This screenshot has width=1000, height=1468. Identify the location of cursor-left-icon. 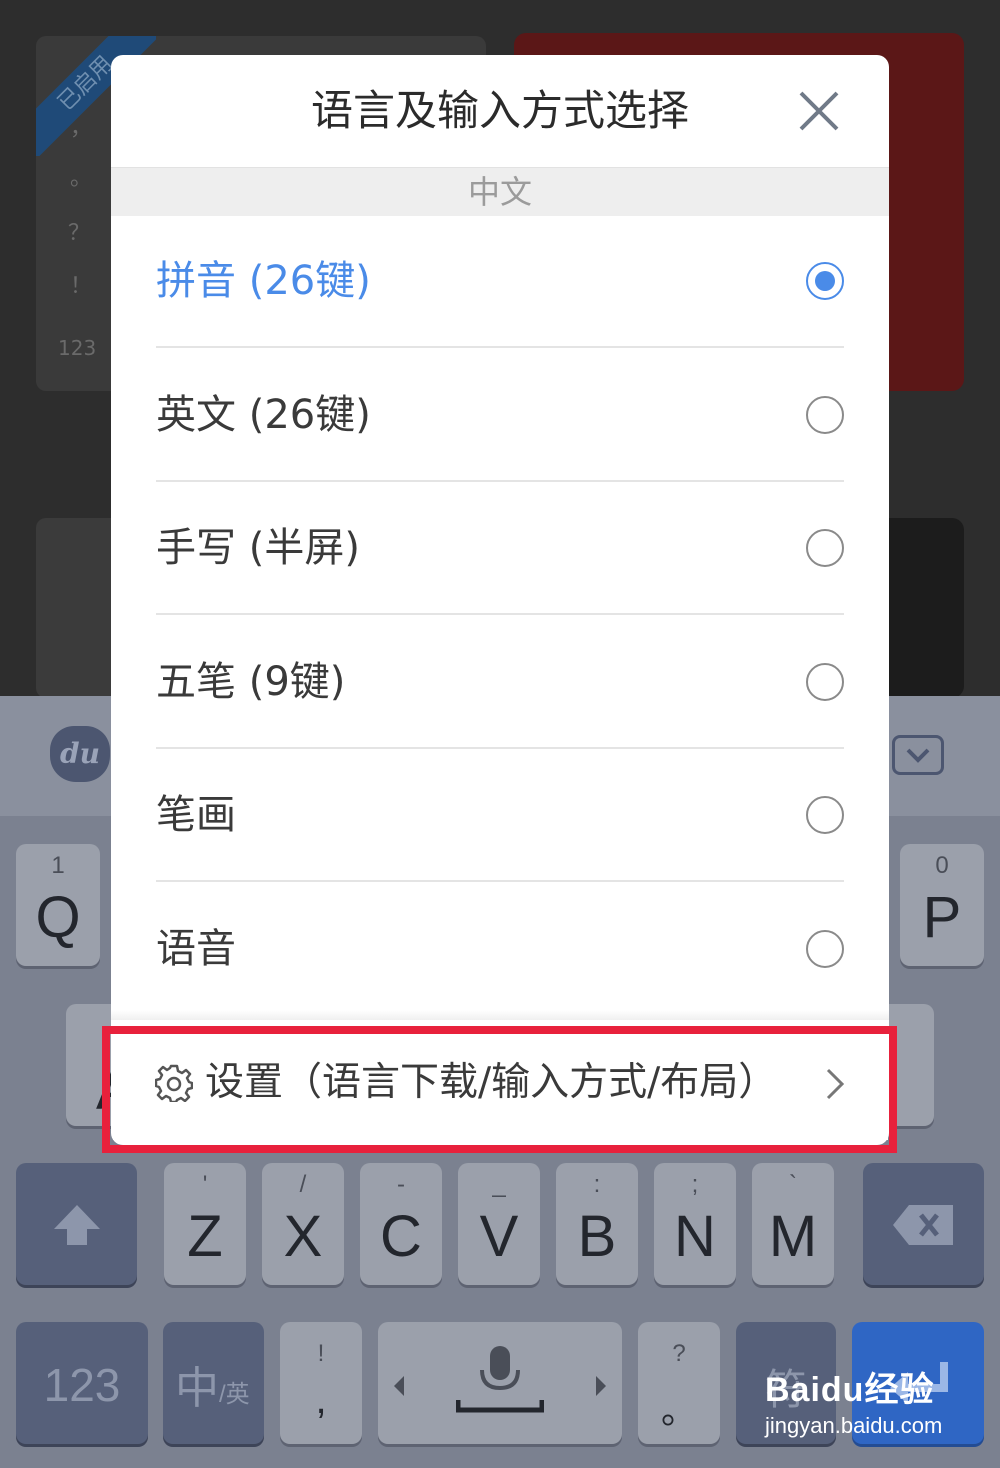
(399, 1386).